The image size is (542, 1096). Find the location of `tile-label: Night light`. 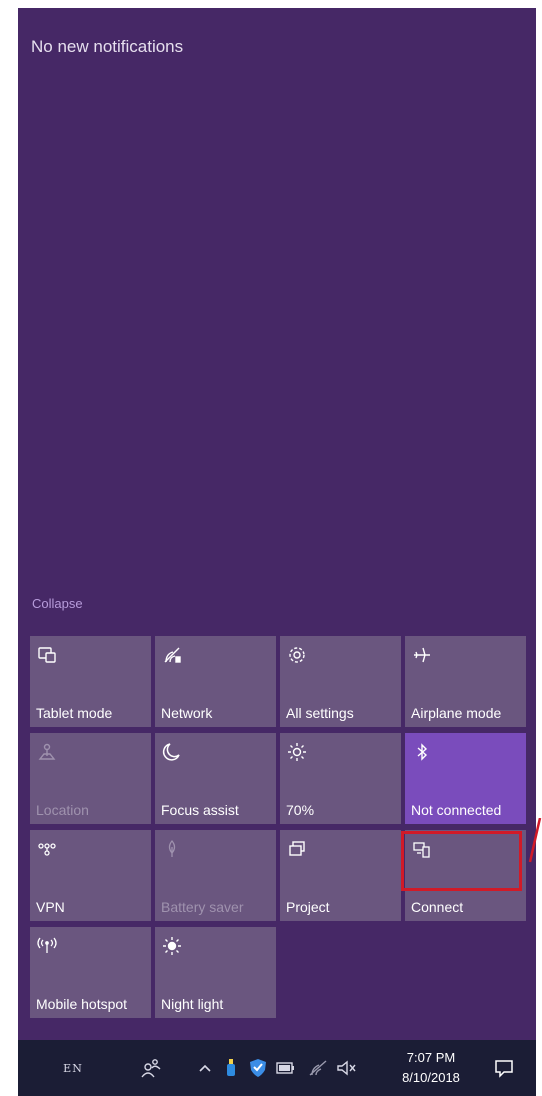

tile-label: Night light is located at coordinates (192, 1004).